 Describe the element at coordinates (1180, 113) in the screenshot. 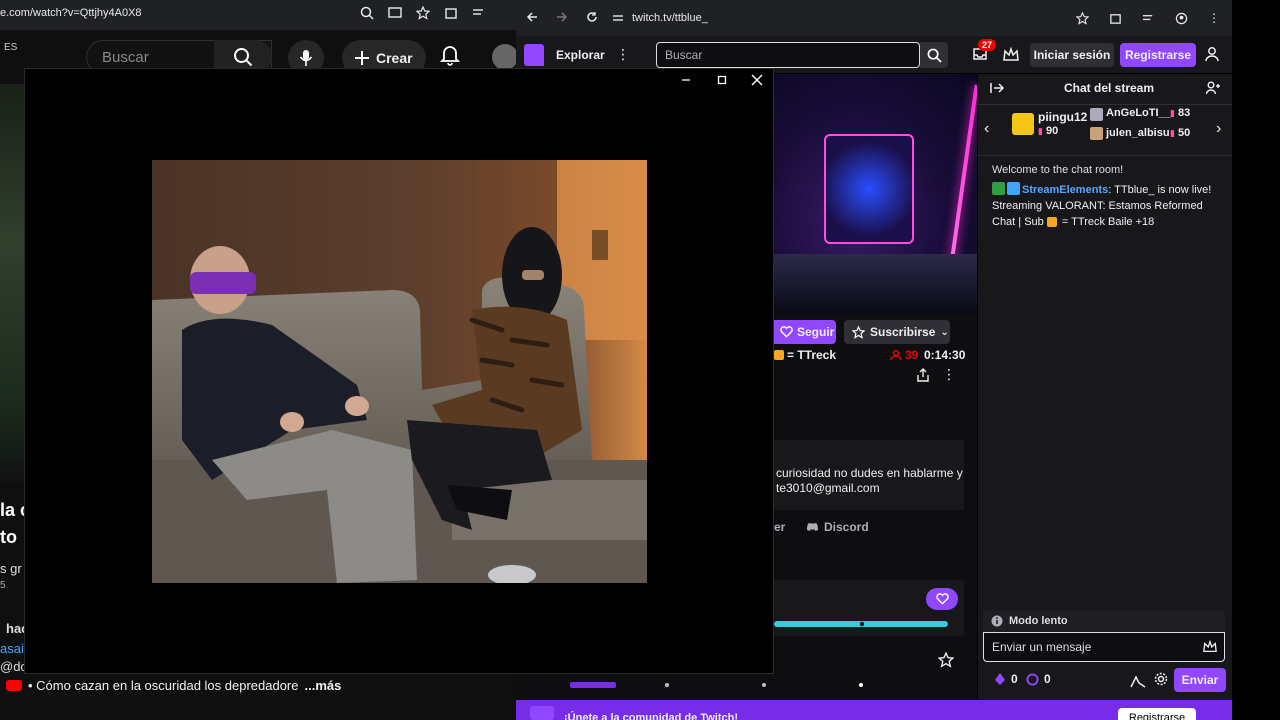

I see `leader-points: ▮ 83` at that location.